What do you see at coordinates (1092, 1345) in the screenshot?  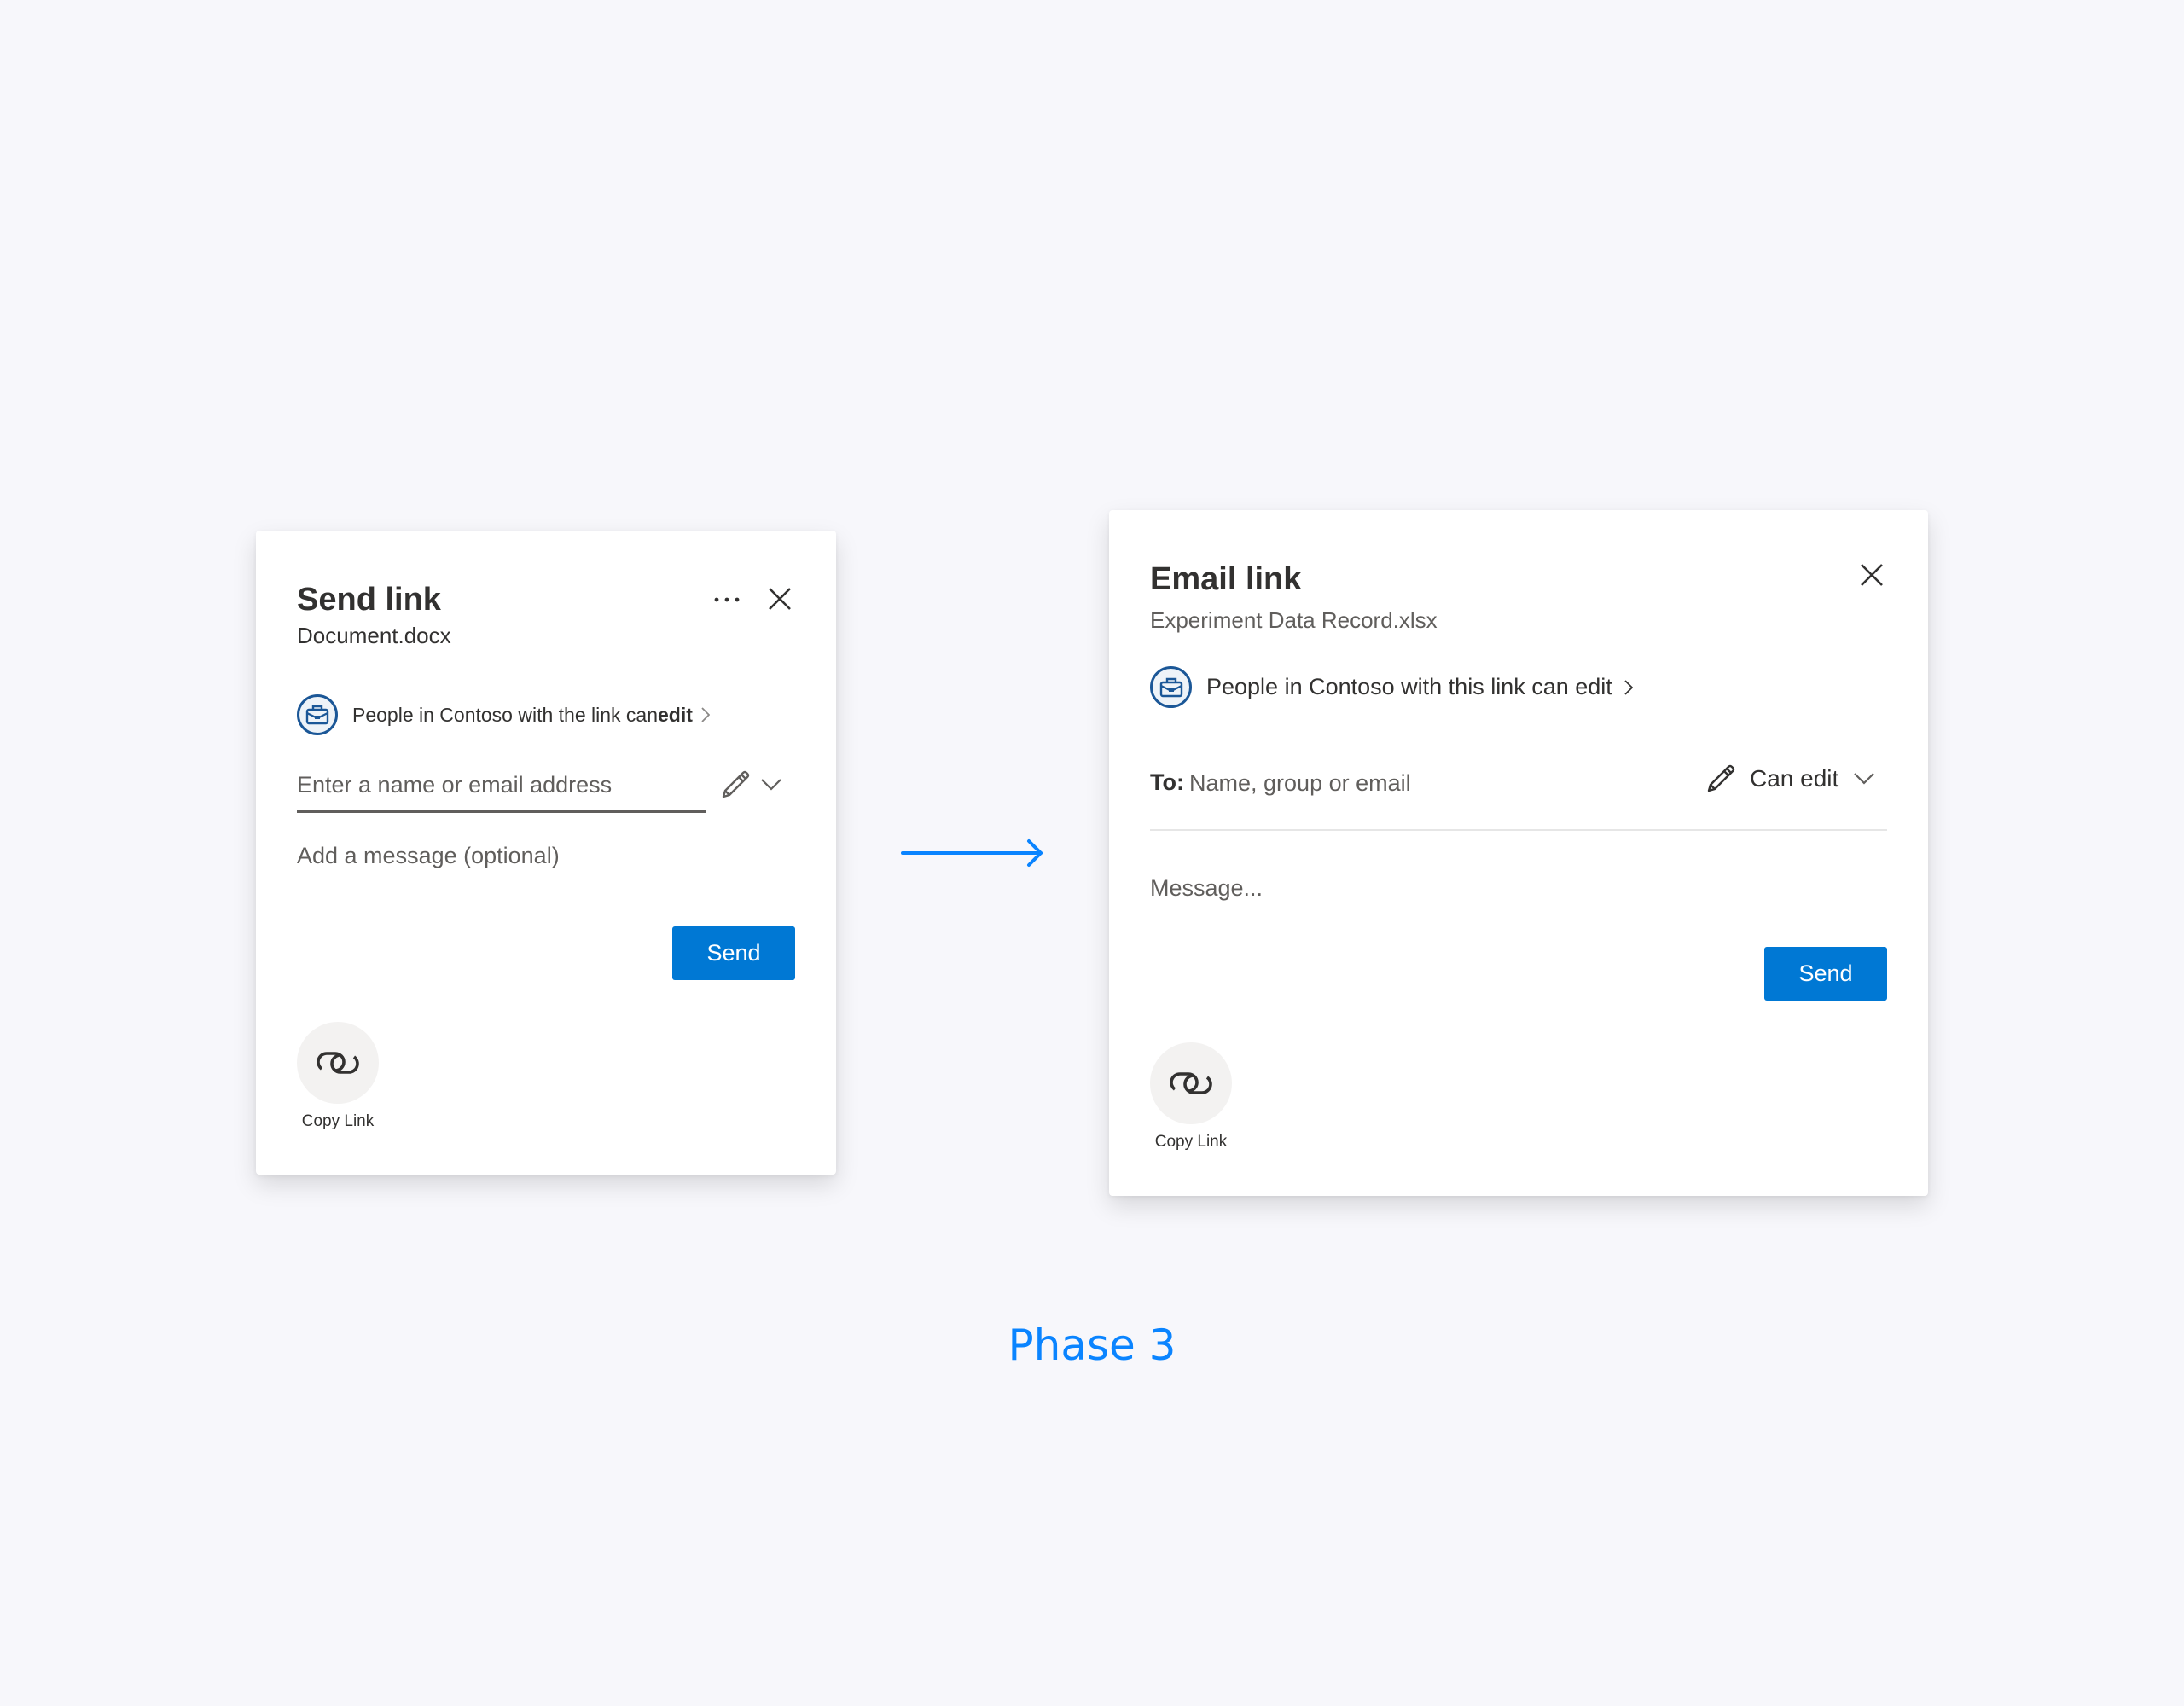 I see `phase-label: Phase 3` at bounding box center [1092, 1345].